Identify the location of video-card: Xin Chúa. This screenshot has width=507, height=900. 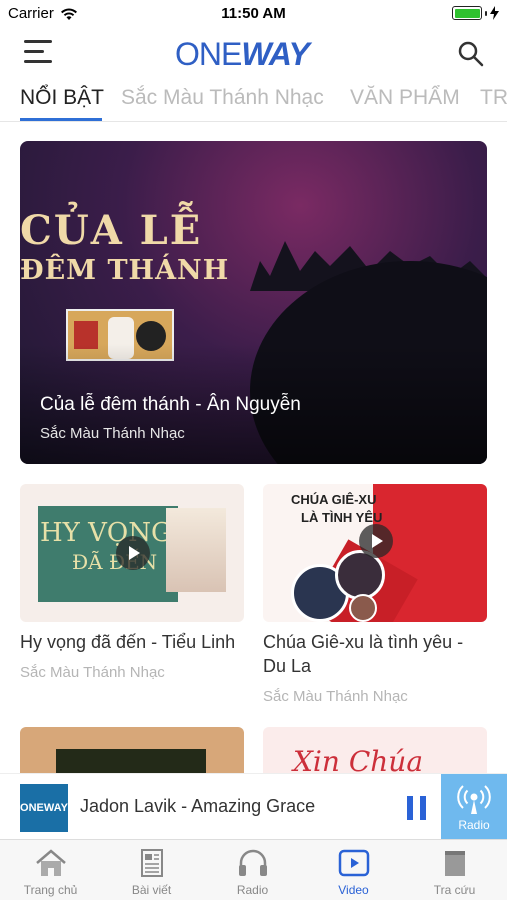
(375, 750).